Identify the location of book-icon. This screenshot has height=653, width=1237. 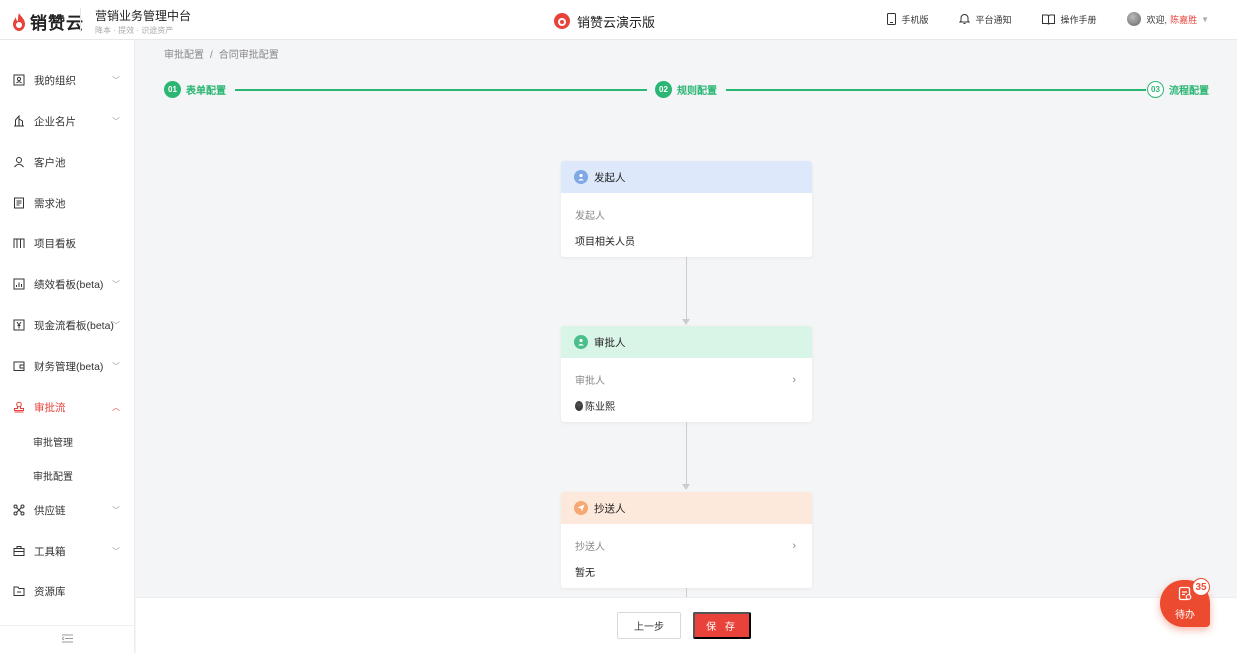
(1048, 19).